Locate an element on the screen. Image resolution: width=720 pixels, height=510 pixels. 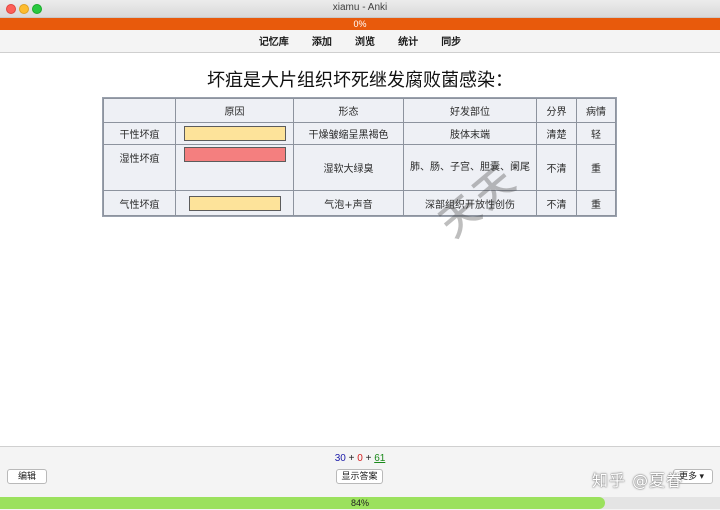
show-answer-button: 显示答案 is located at coordinates (359, 476).